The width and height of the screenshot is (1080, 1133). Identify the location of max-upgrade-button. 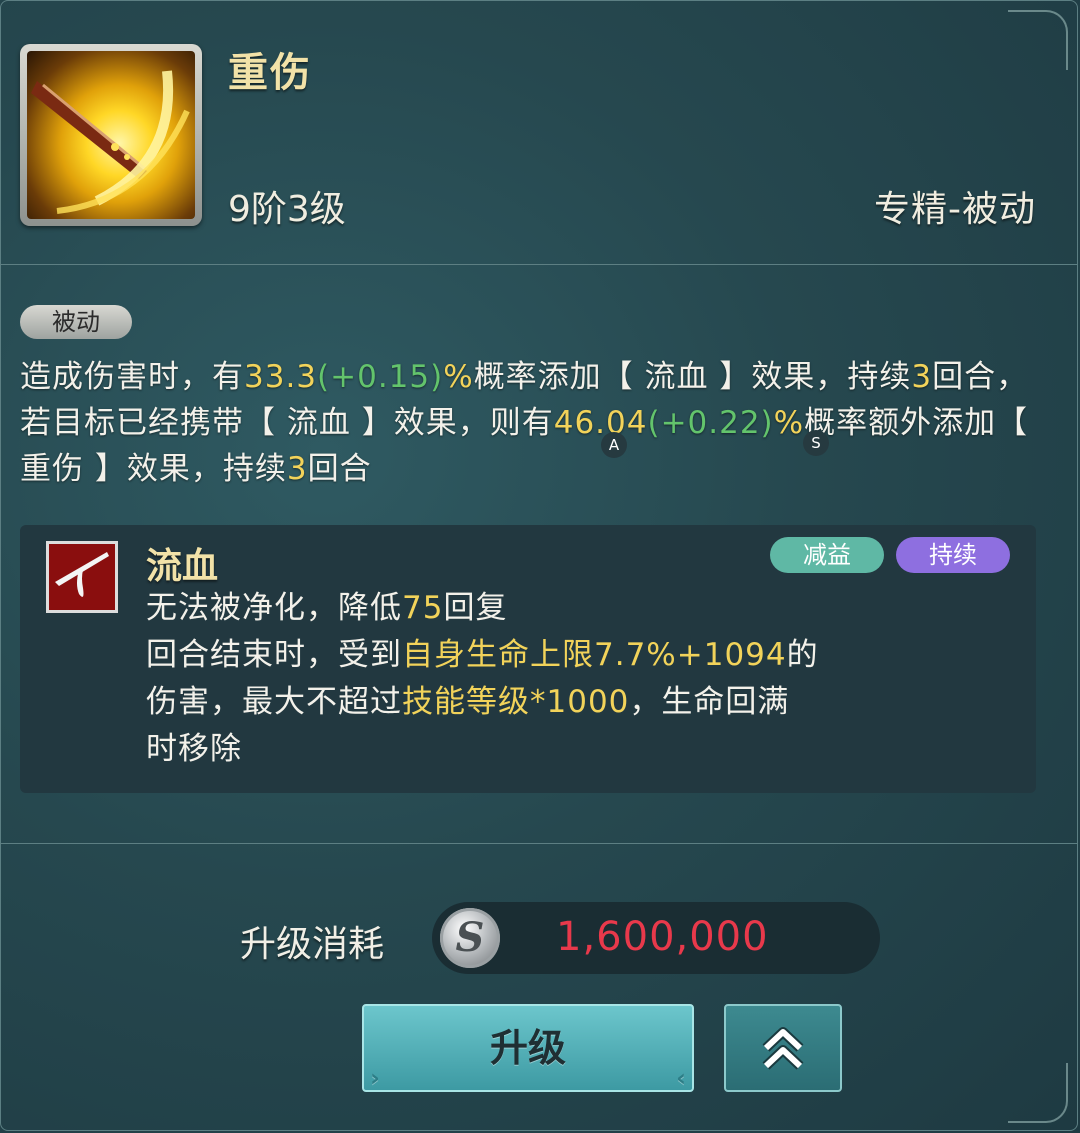
(783, 1048).